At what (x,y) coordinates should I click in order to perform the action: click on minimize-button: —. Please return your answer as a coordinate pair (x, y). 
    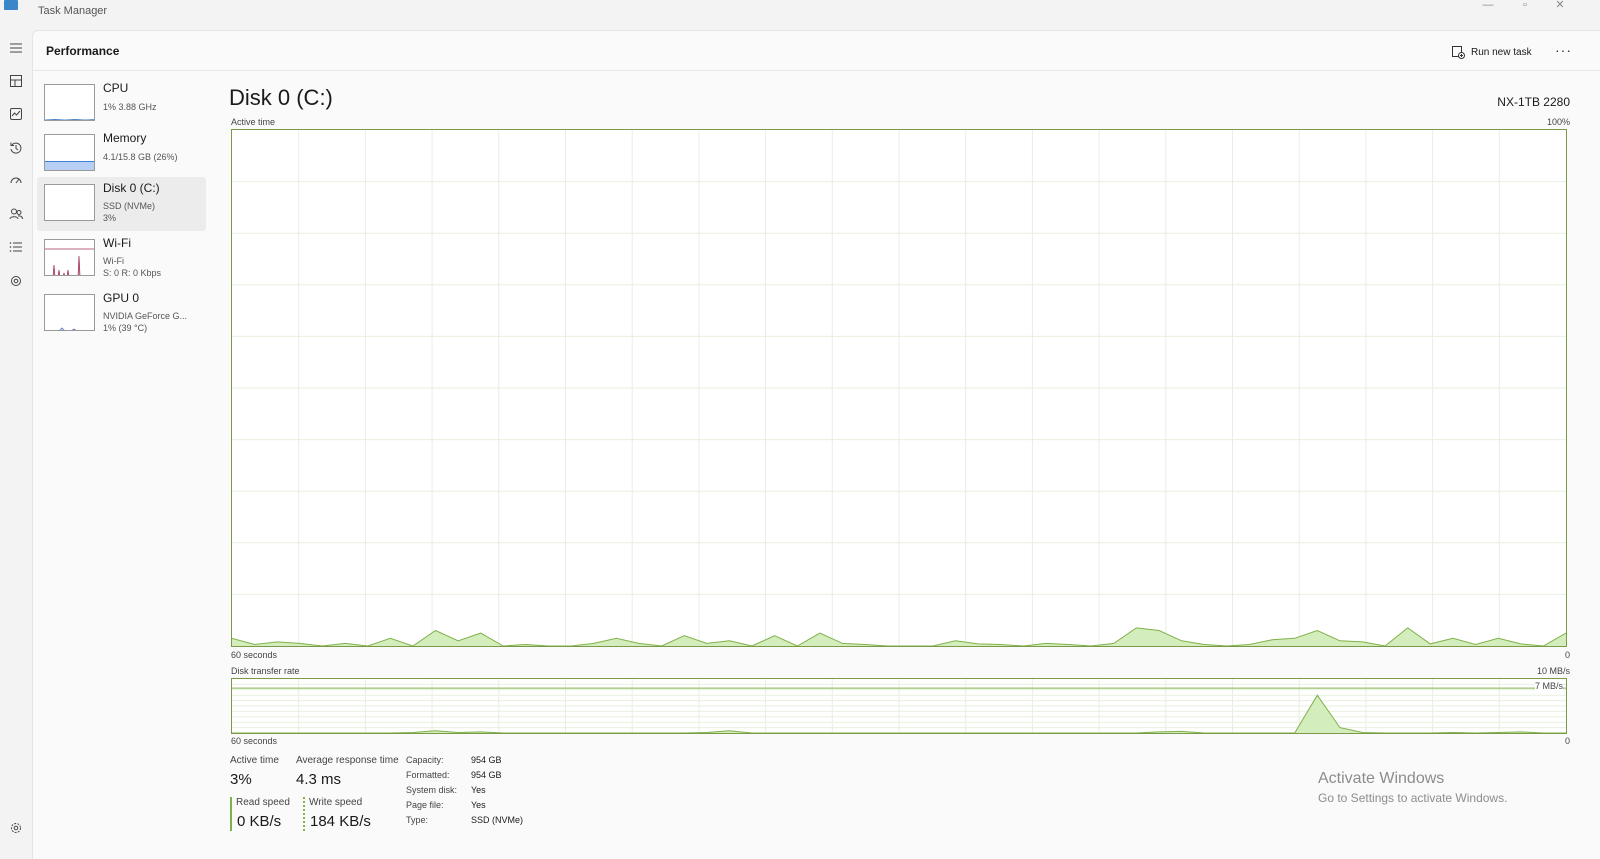
    Looking at the image, I should click on (1488, 7).